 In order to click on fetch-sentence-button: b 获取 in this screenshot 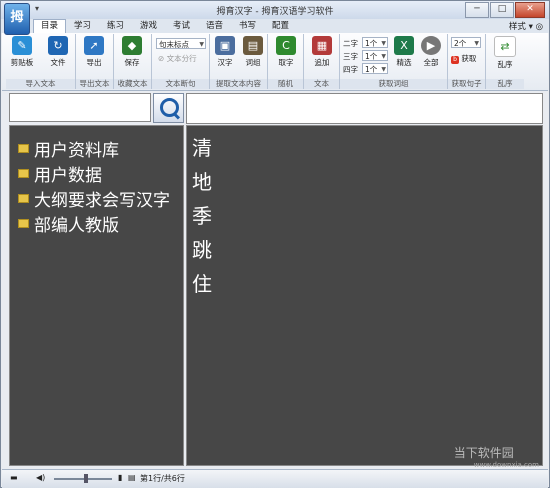, I will do `click(463, 58)`.